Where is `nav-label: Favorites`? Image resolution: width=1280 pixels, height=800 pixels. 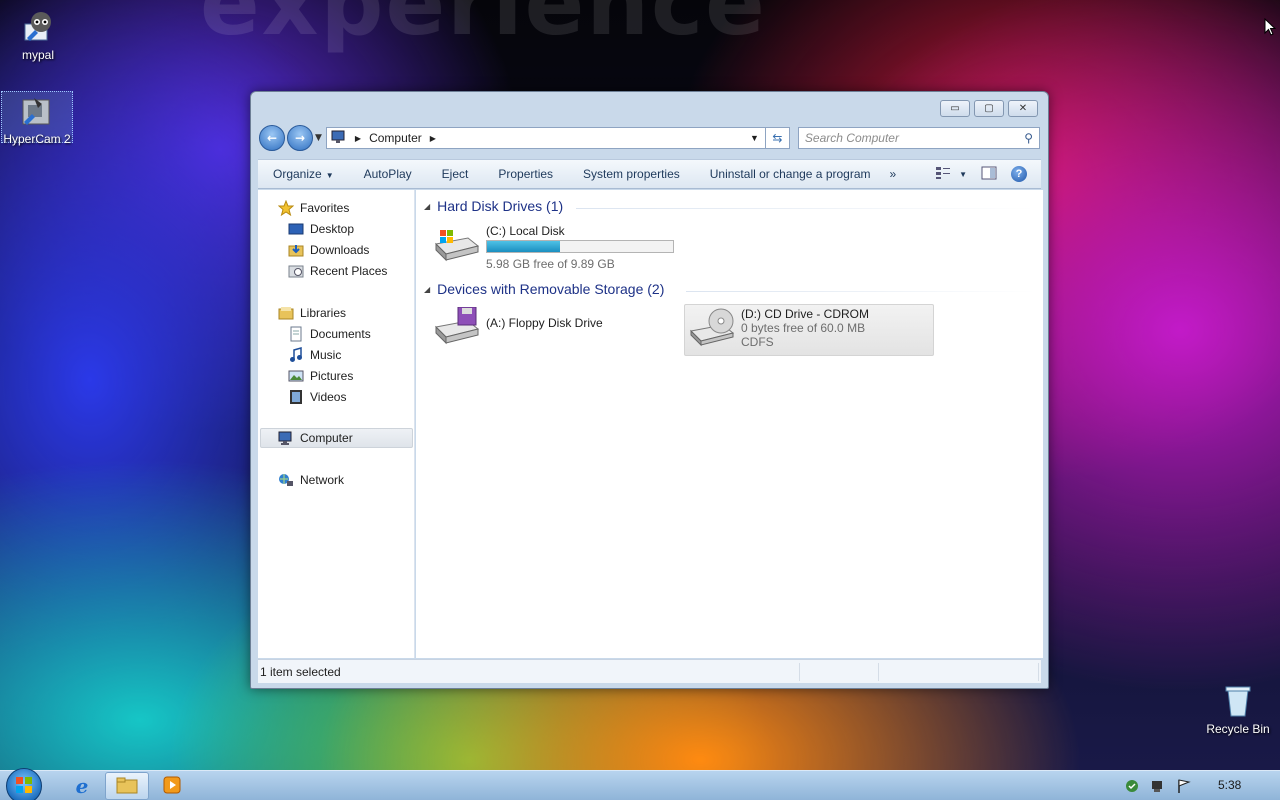 nav-label: Favorites is located at coordinates (325, 208).